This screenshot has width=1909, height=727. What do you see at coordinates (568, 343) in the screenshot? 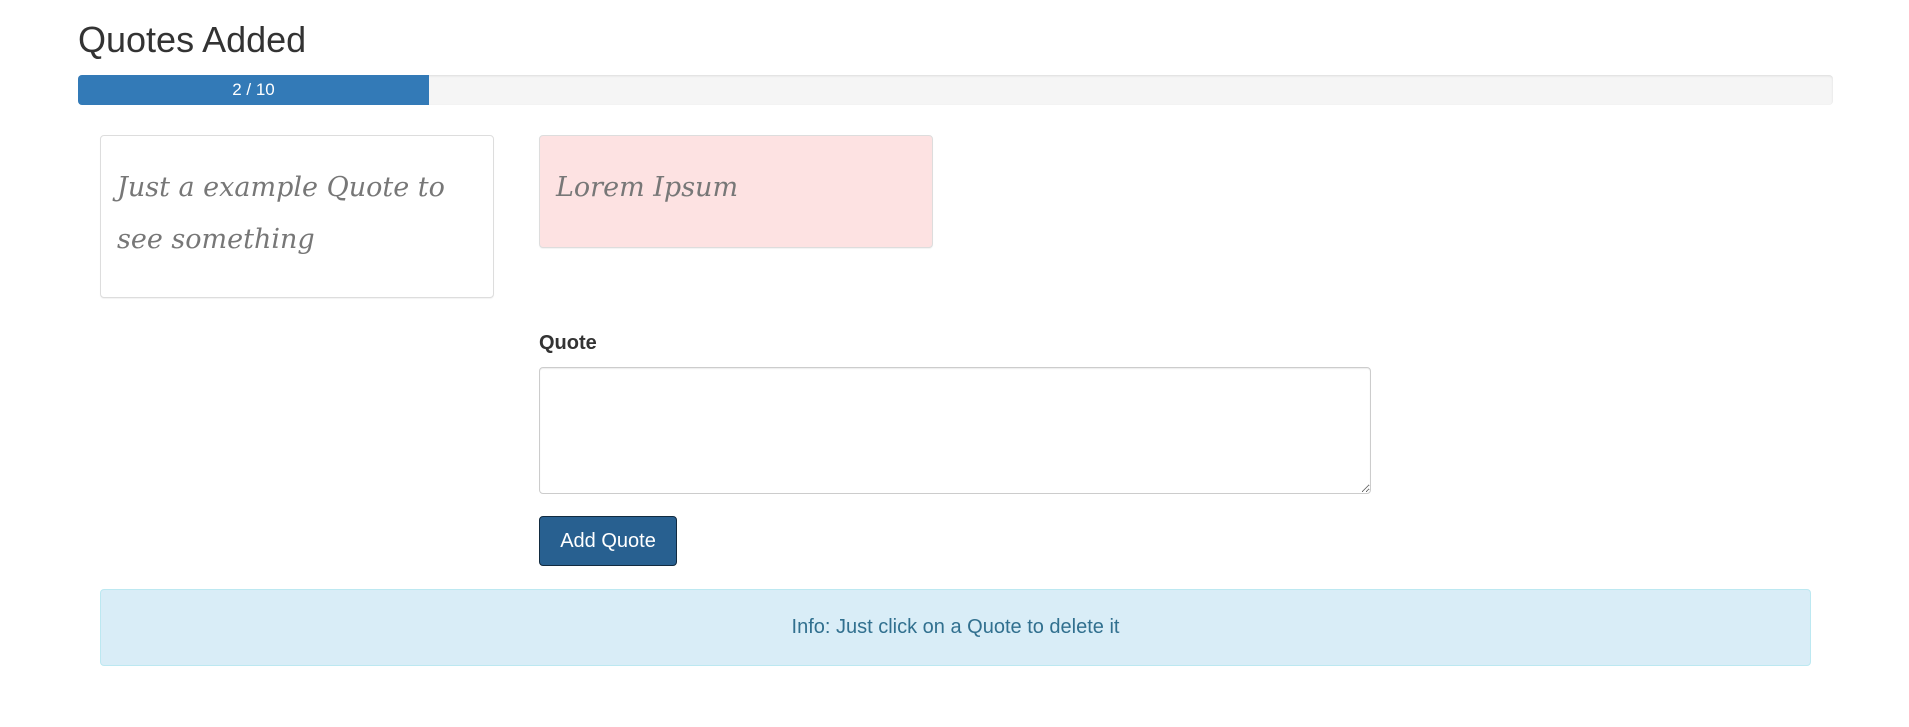
I see `quote-label: Quote` at bounding box center [568, 343].